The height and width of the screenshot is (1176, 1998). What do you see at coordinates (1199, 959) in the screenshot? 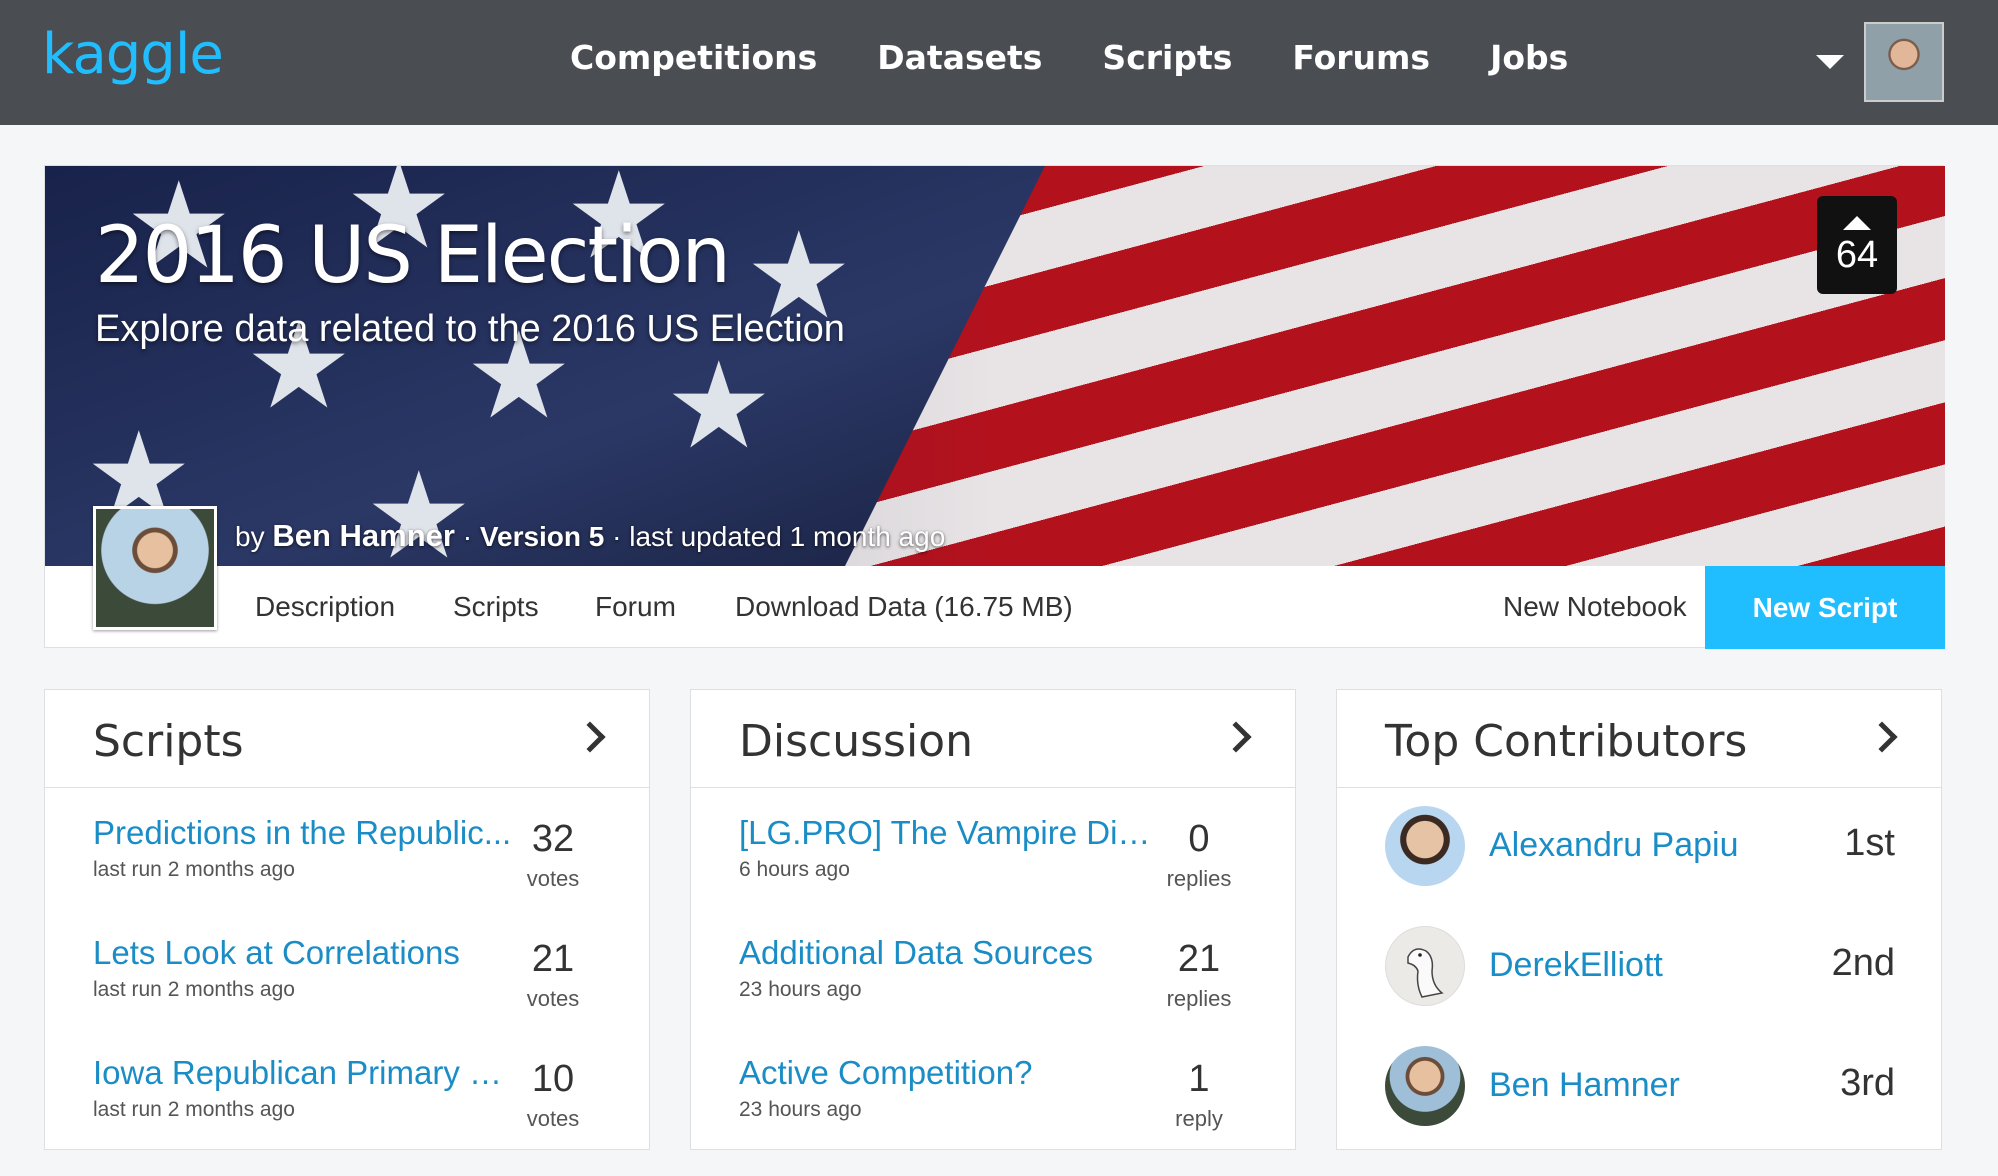
I see `reply-count: 21` at bounding box center [1199, 959].